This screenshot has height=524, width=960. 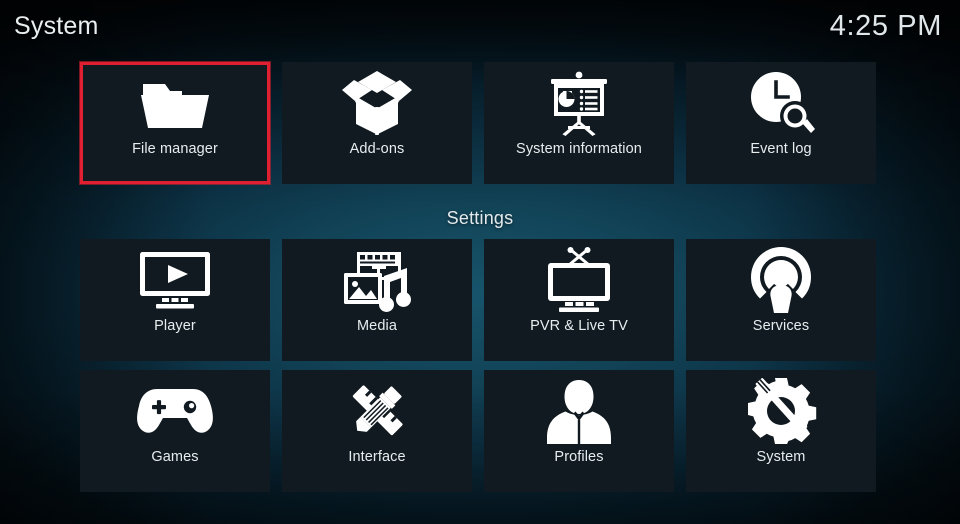 What do you see at coordinates (781, 457) in the screenshot?
I see `tile-label: System` at bounding box center [781, 457].